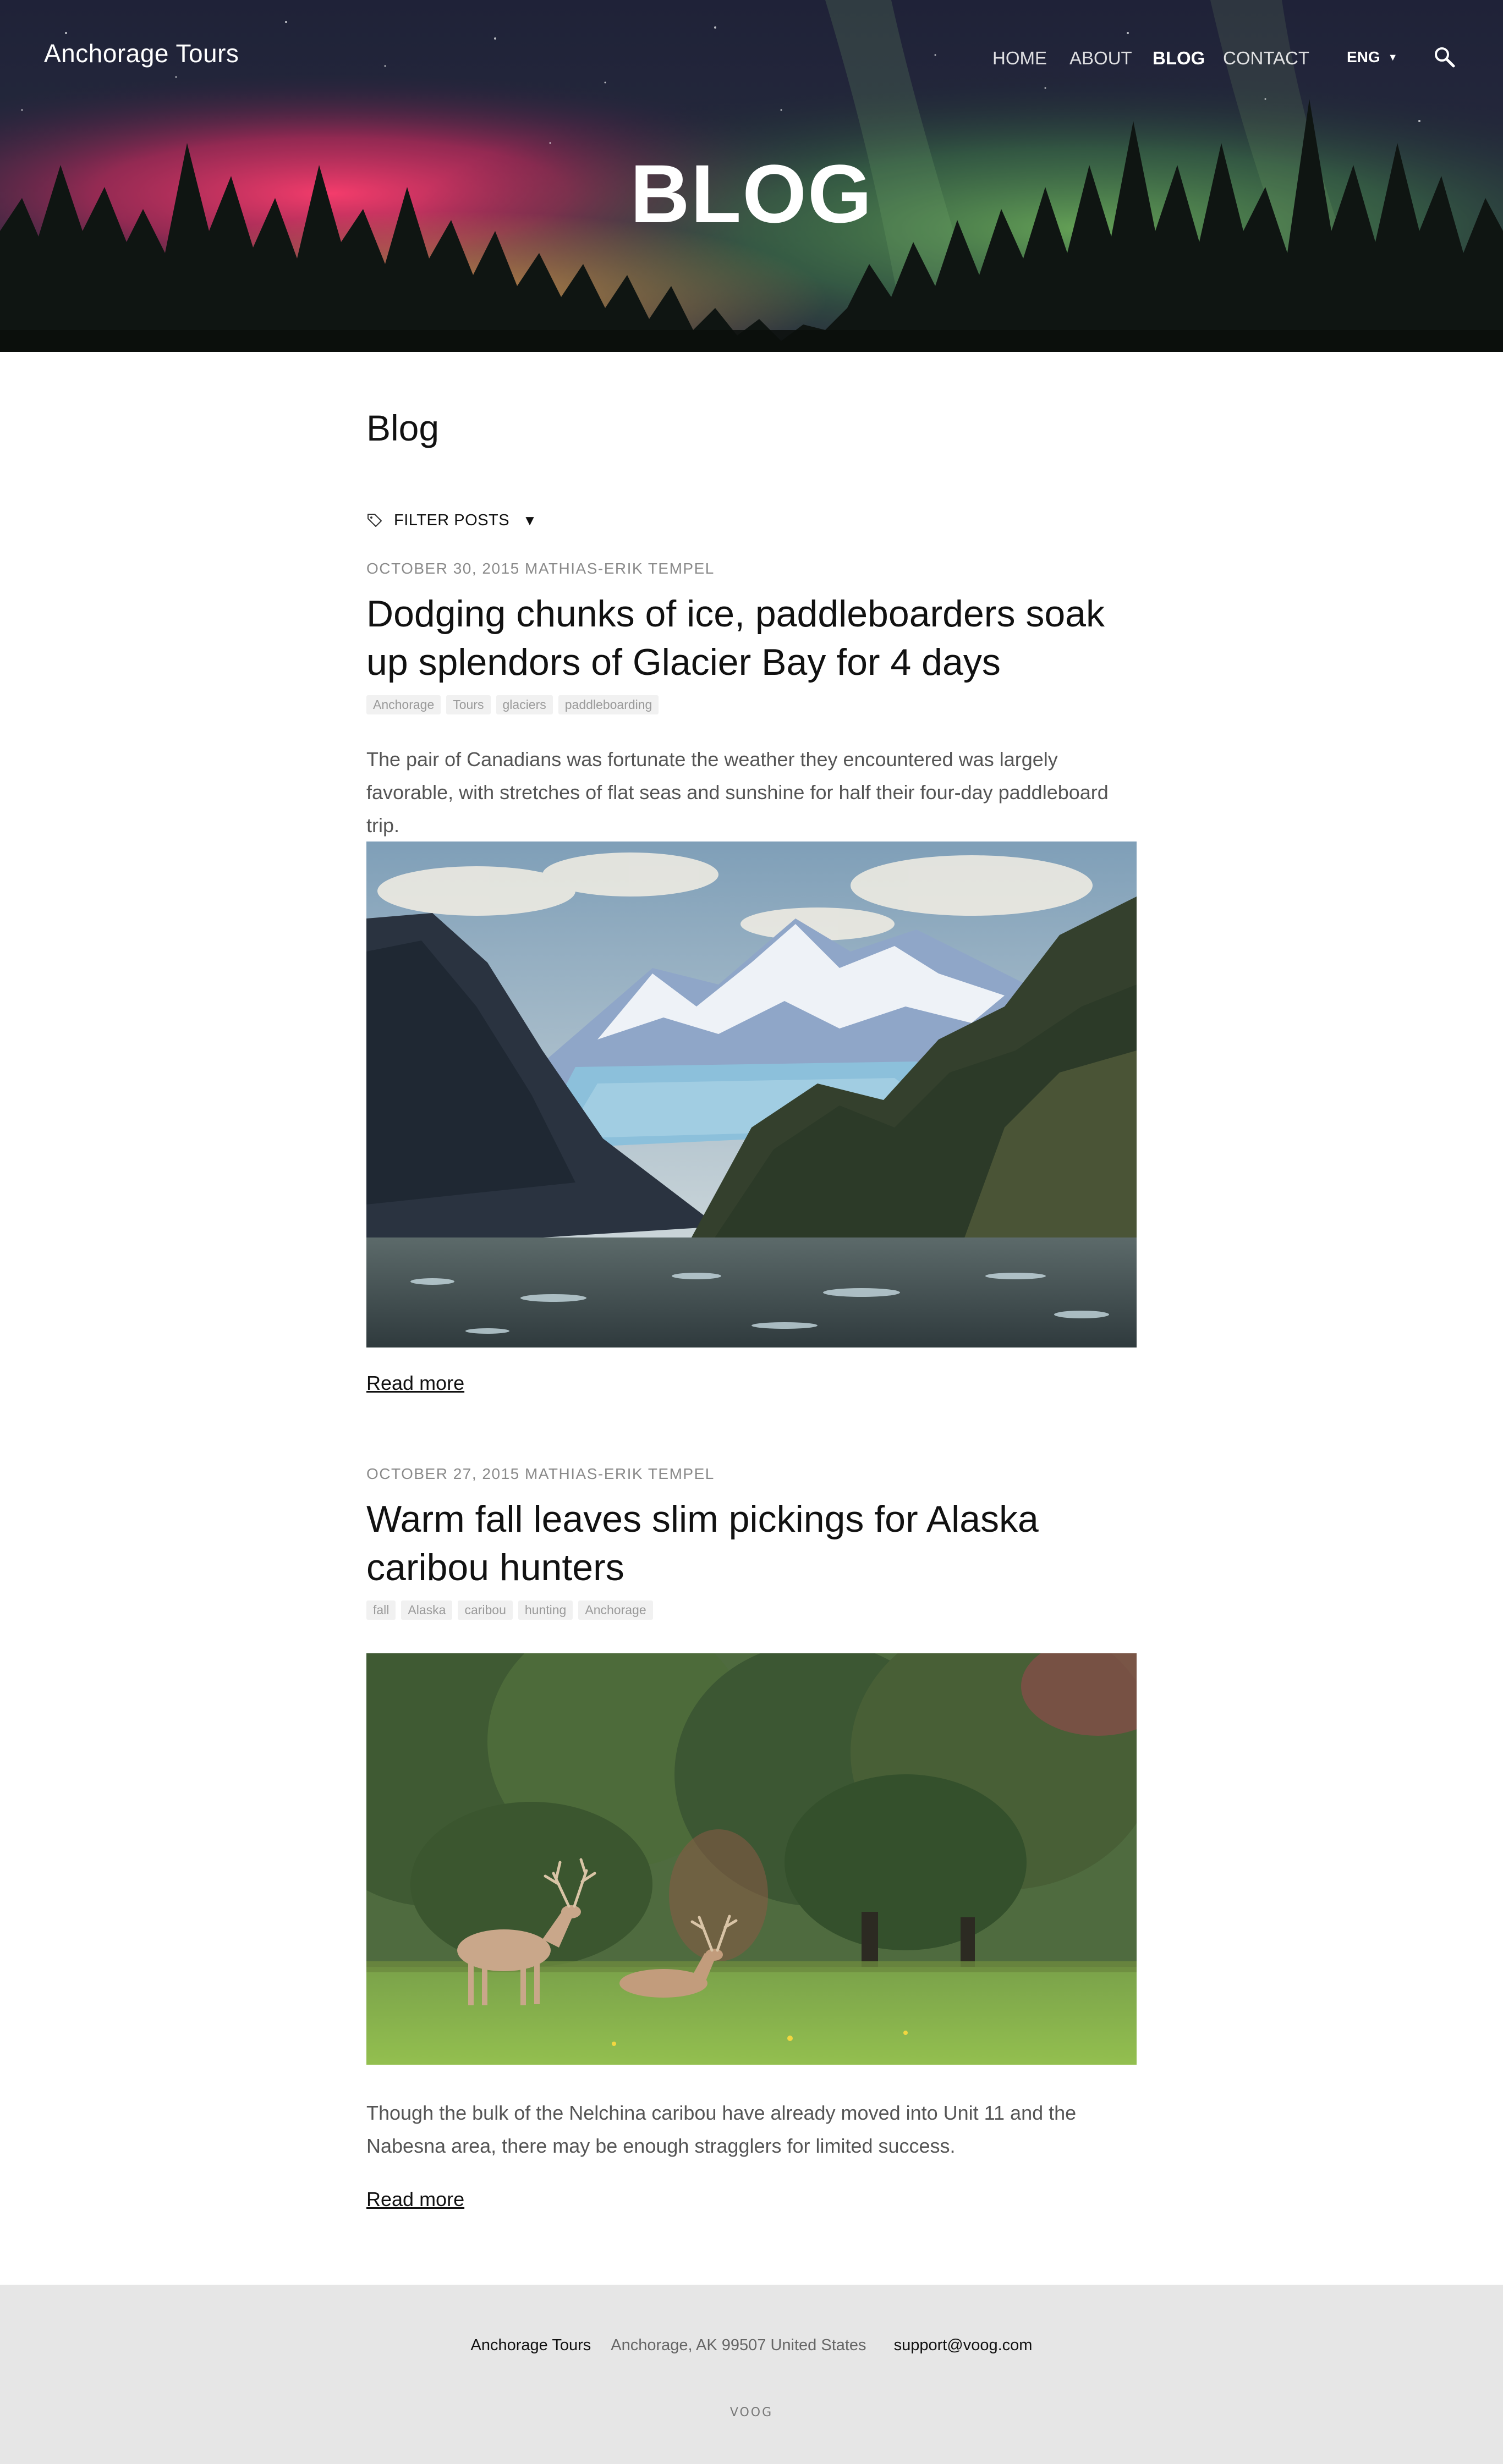 This screenshot has height=2464, width=1503. Describe the element at coordinates (1363, 56) in the screenshot. I see `language-label: ENG` at that location.